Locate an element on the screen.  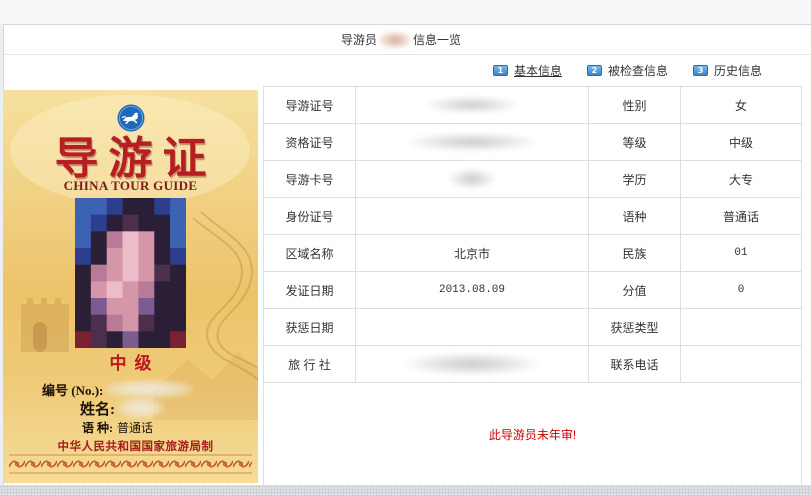
value-qualification-cert-number is located at coordinates (472, 142).